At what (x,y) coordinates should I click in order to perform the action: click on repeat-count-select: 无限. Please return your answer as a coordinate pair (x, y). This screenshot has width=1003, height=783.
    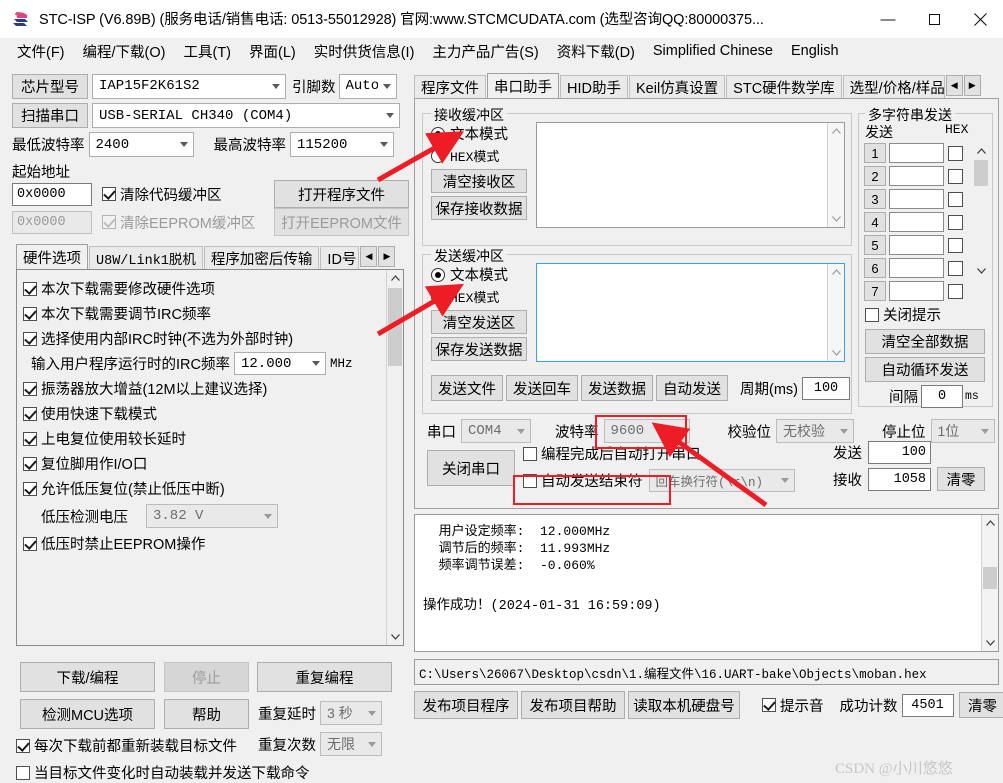
    Looking at the image, I should click on (351, 744).